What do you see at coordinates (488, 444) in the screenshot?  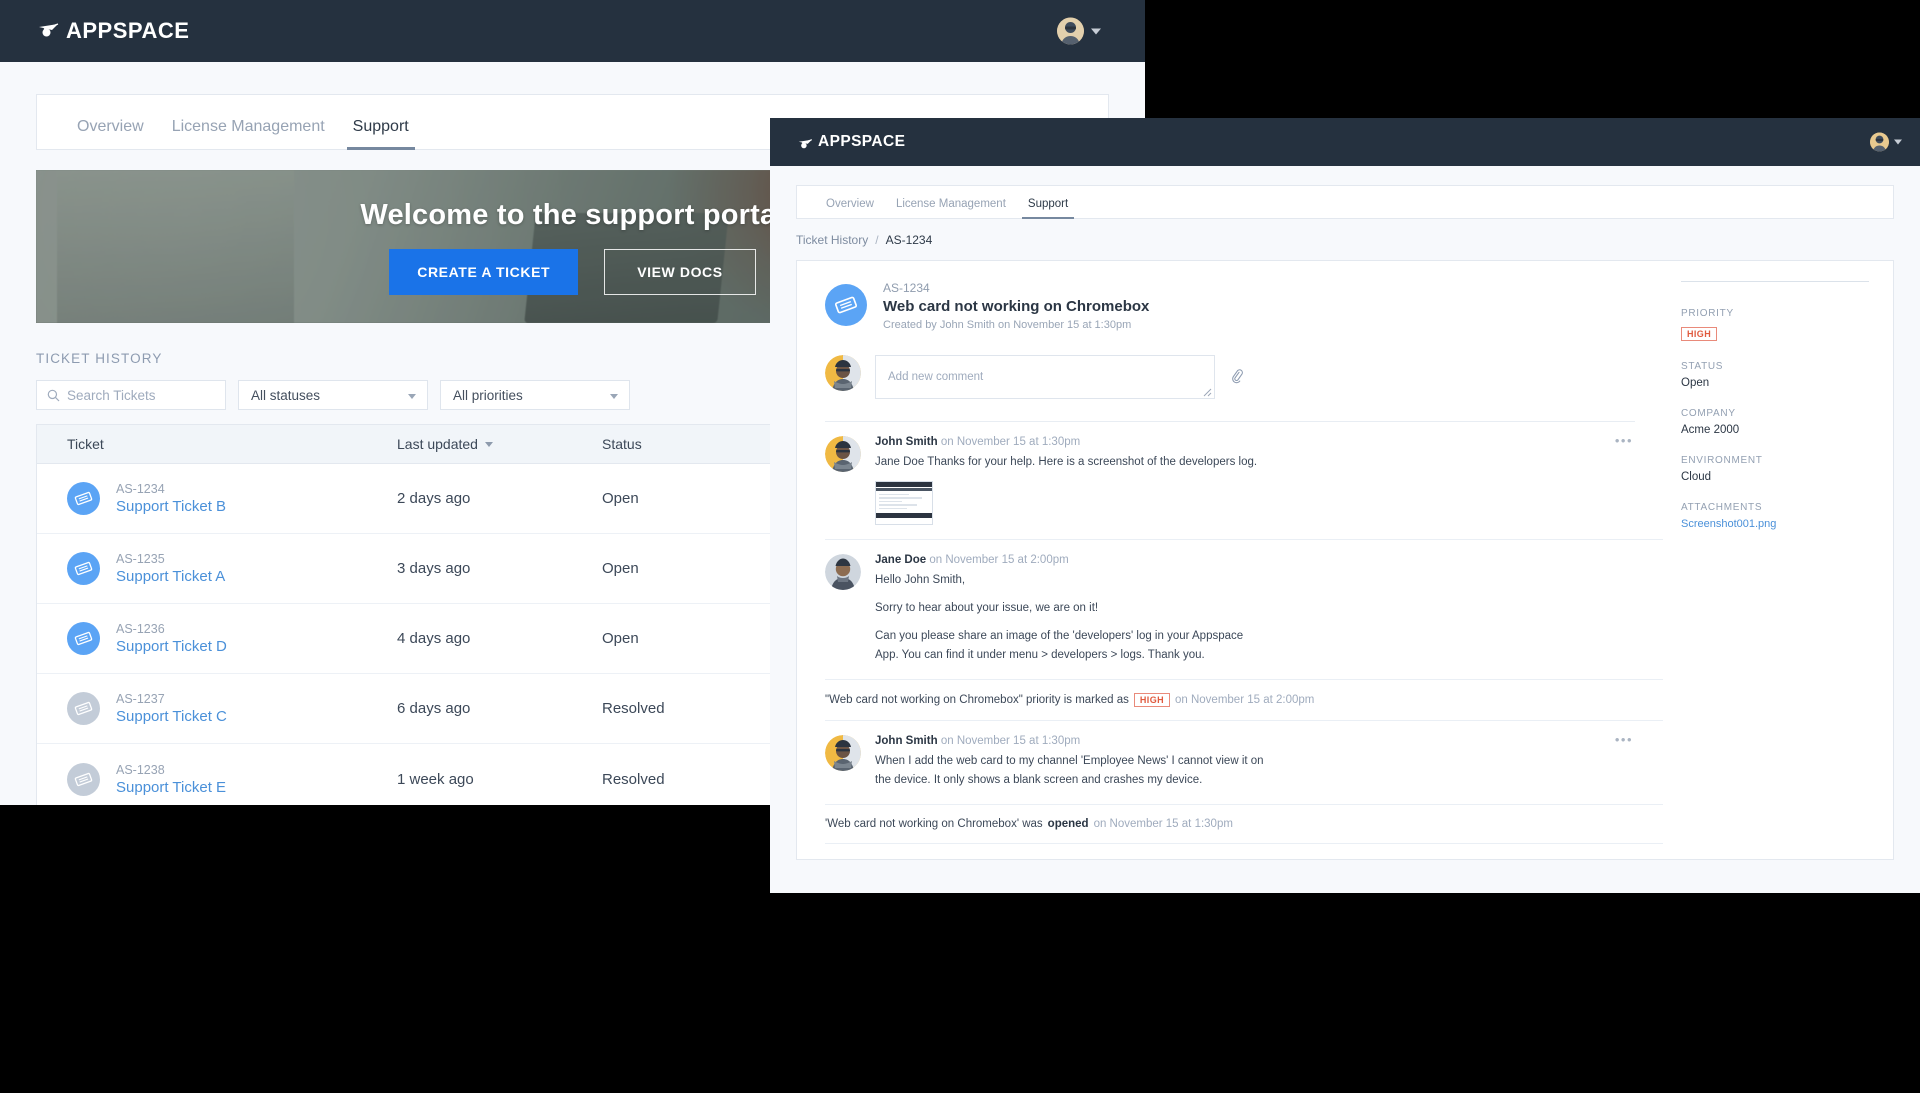 I see `sort-descending-icon` at bounding box center [488, 444].